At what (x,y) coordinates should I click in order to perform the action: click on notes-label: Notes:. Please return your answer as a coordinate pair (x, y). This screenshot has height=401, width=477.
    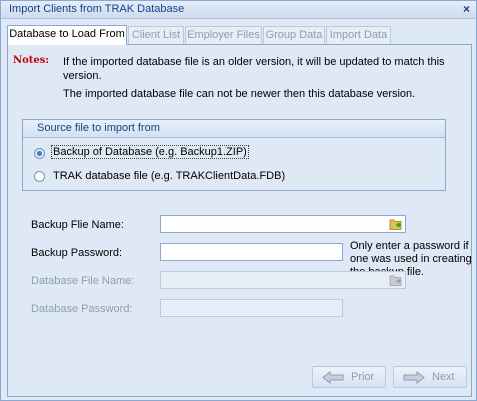
    Looking at the image, I should click on (31, 60).